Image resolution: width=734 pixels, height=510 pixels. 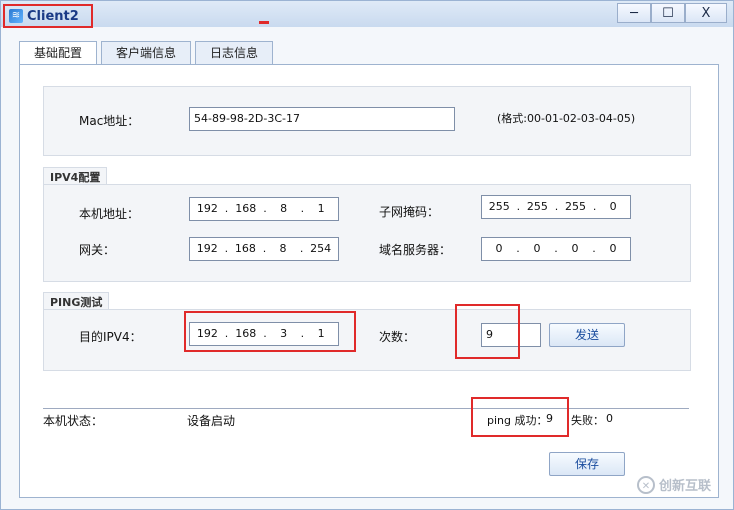 I want to click on red-mark, so click(x=264, y=22).